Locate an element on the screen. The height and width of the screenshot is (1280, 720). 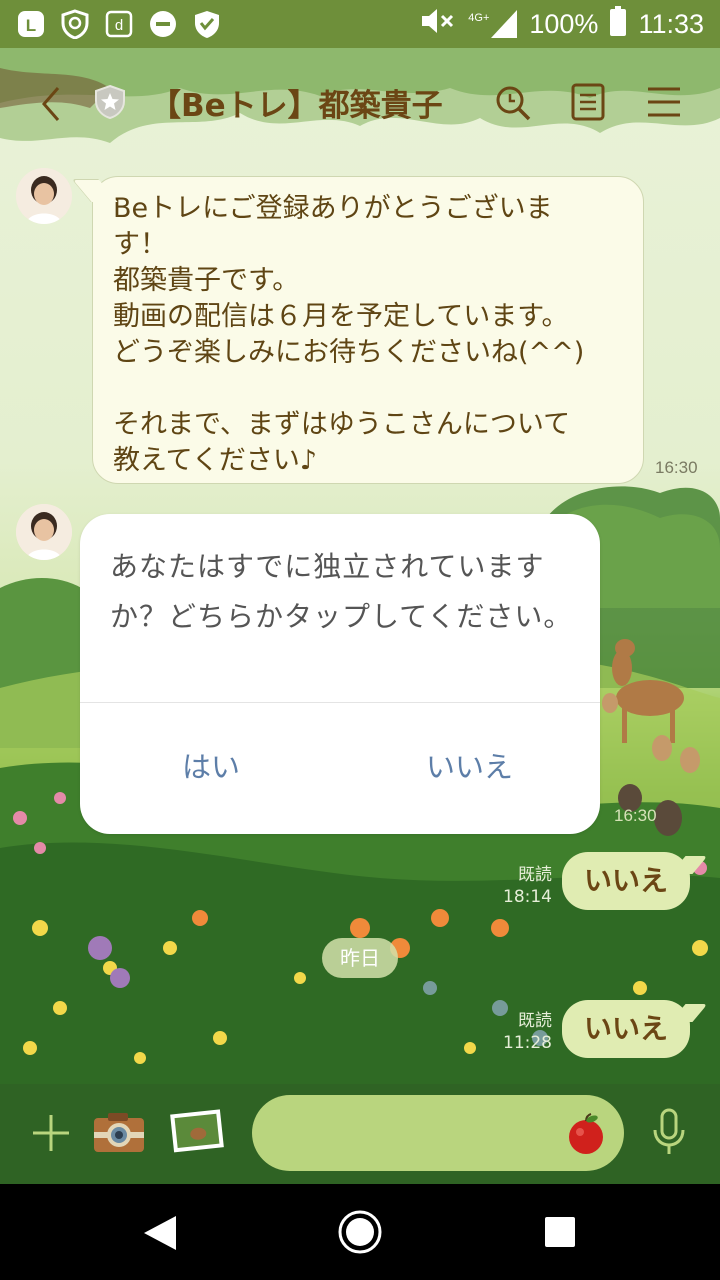
battery-icon is located at coordinates (618, 24).